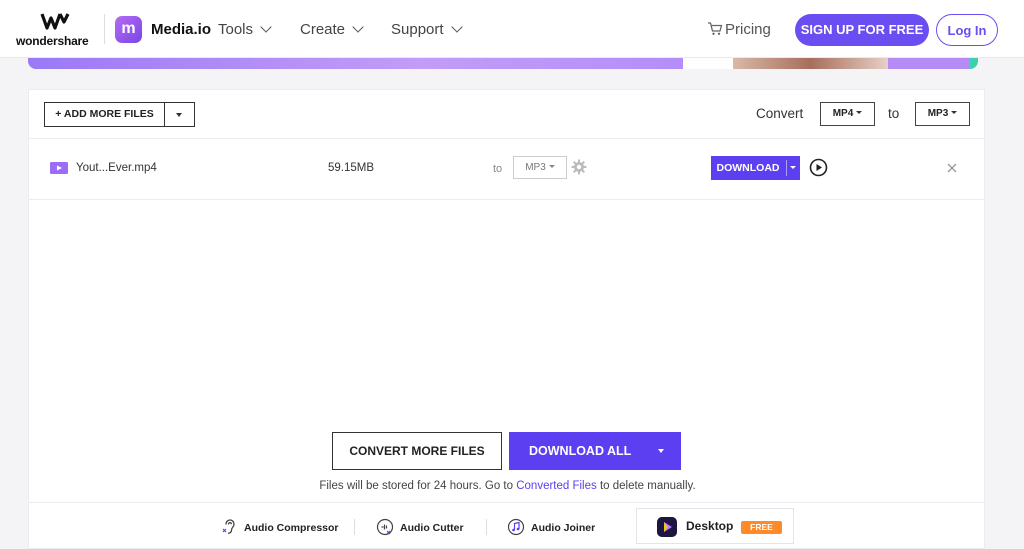  What do you see at coordinates (55, 21) in the screenshot?
I see `wondershare-mark-icon` at bounding box center [55, 21].